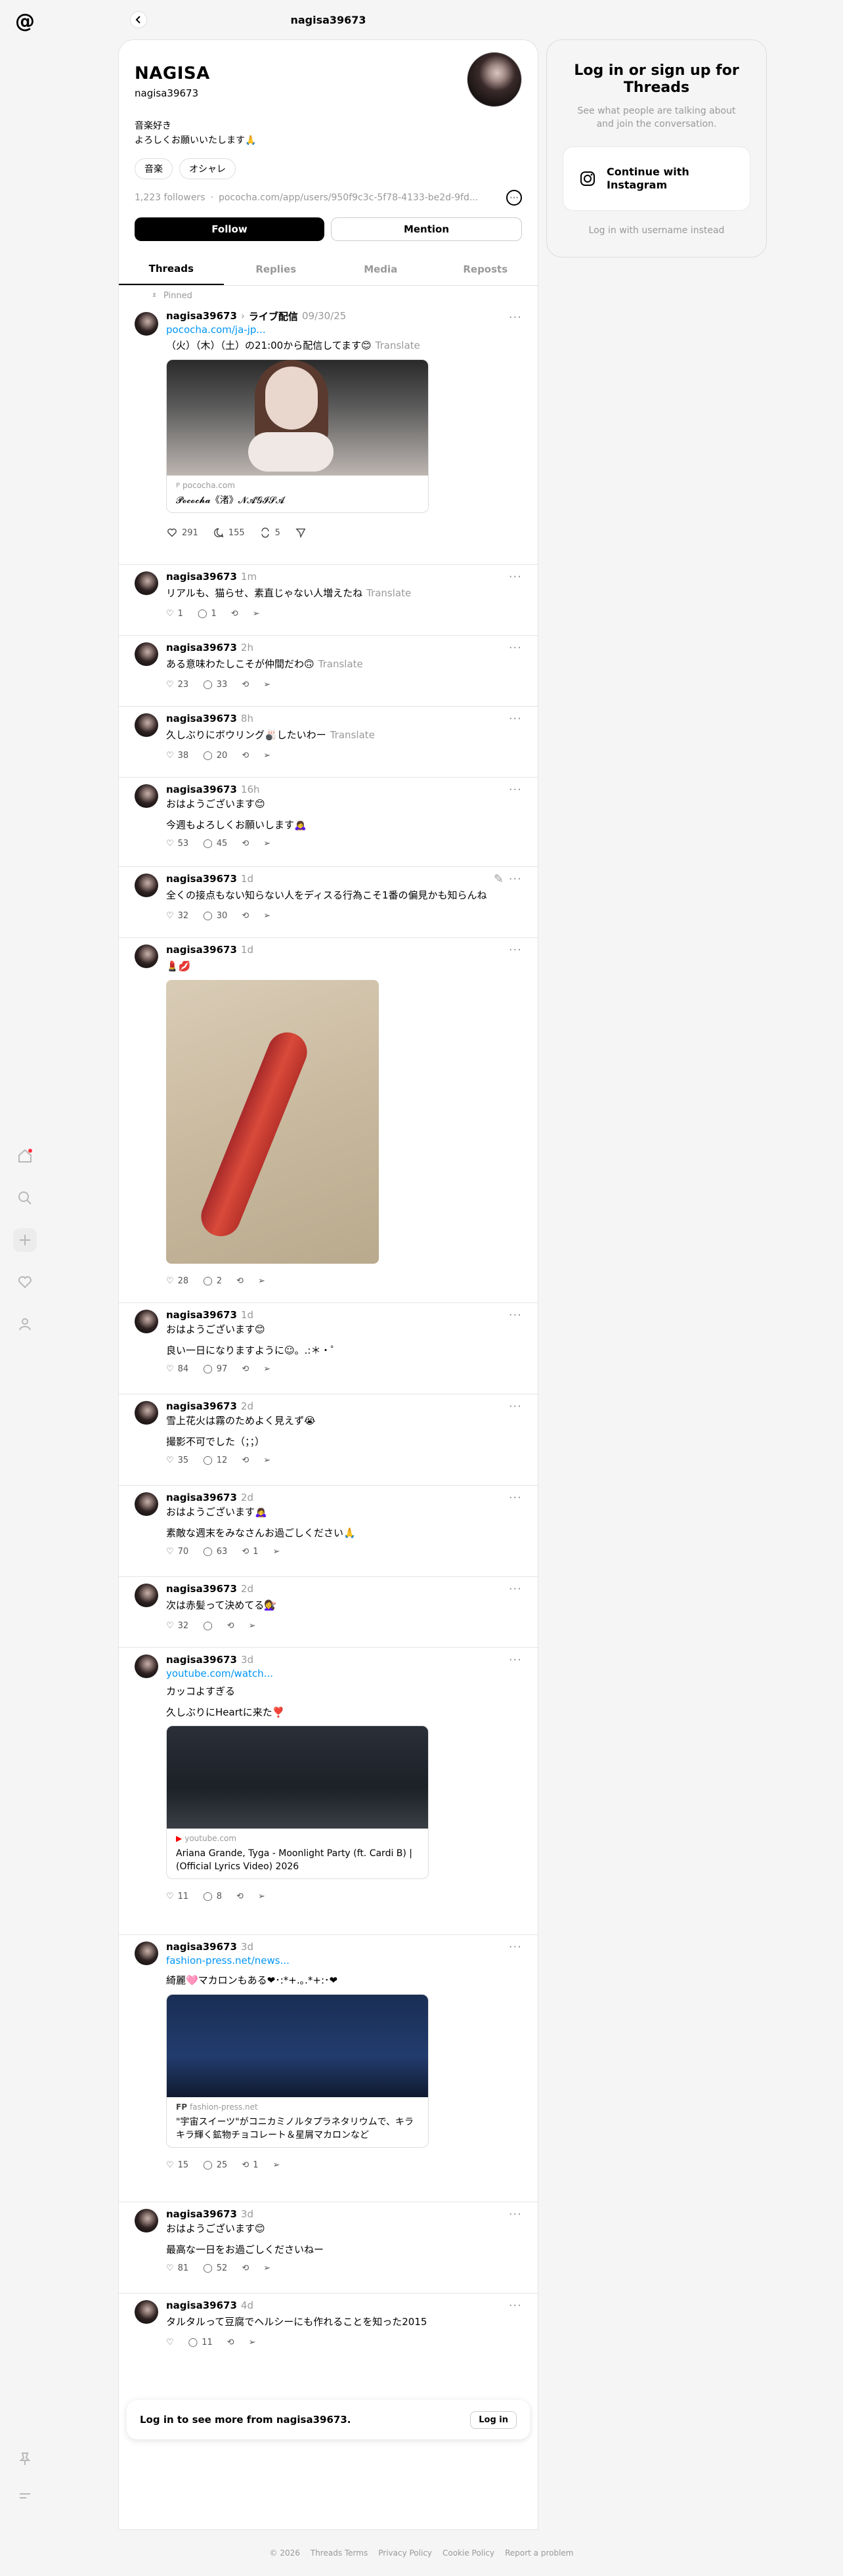 This screenshot has width=843, height=2576. I want to click on follow-button: Follow, so click(229, 229).